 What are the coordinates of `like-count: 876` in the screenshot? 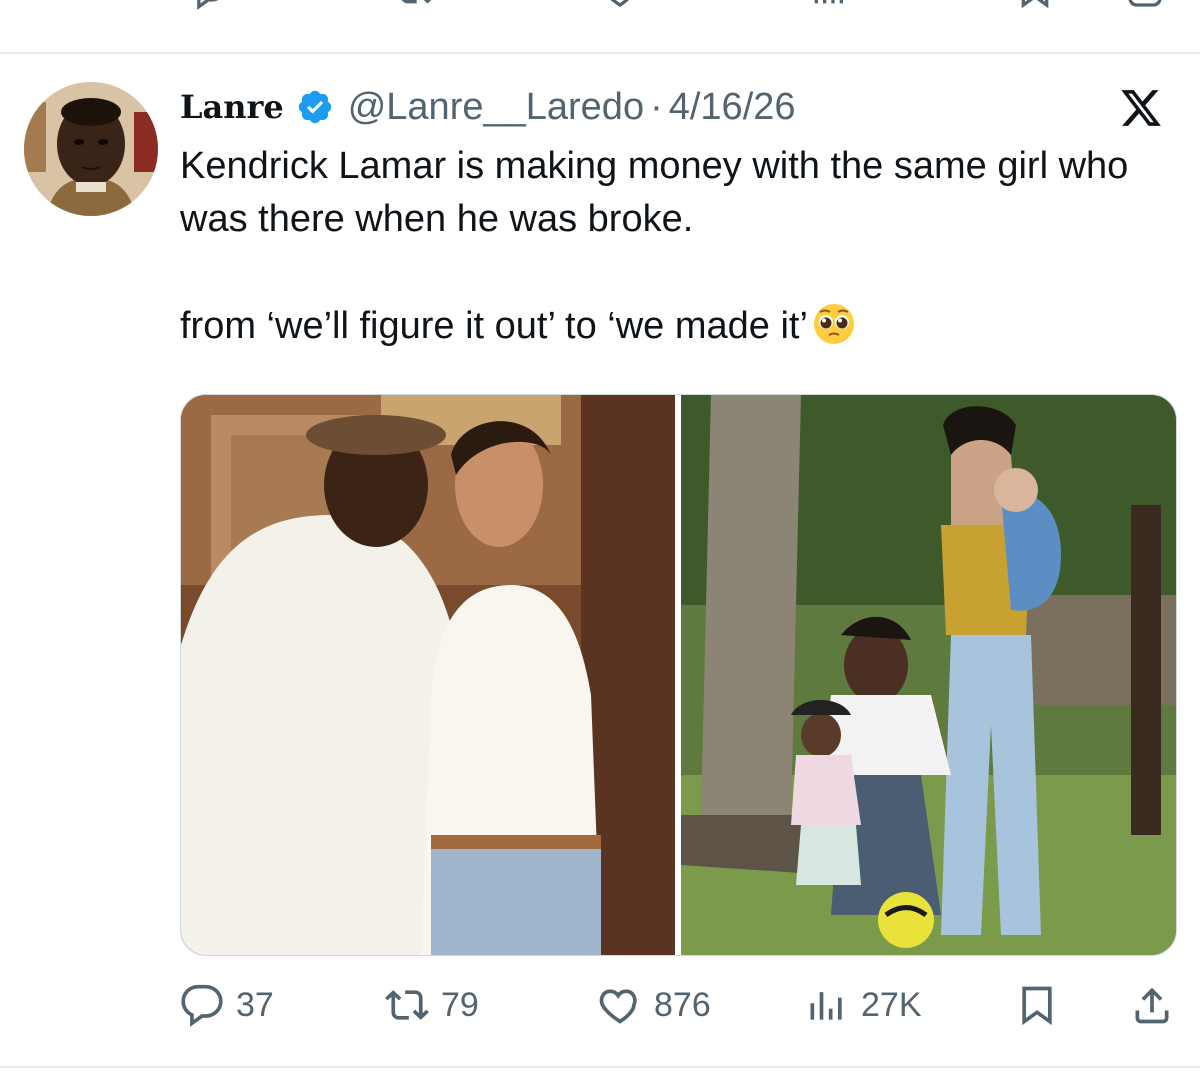 It's located at (682, 1004).